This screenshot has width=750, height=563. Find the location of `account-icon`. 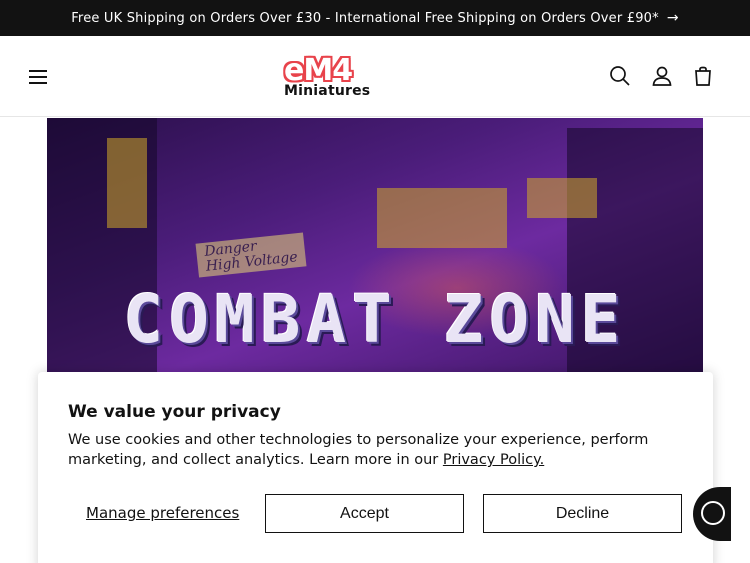

account-icon is located at coordinates (662, 76).